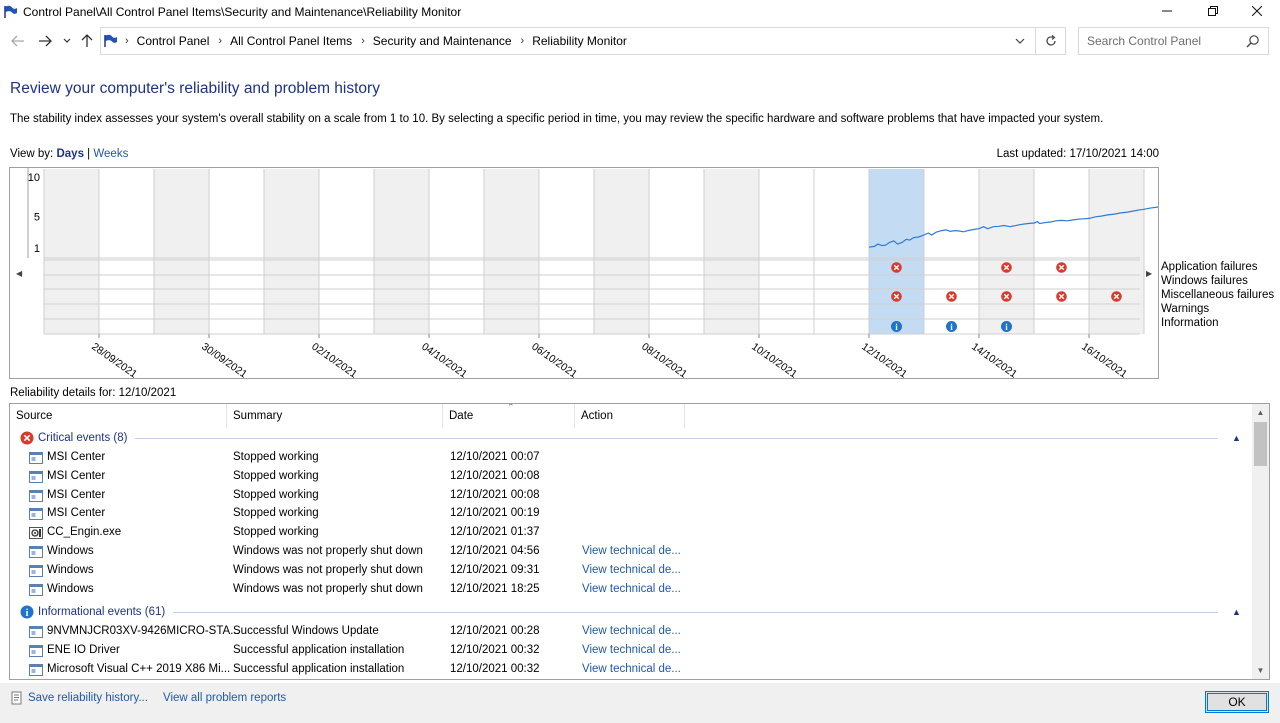 Image resolution: width=1280 pixels, height=723 pixels. I want to click on row-date: 12/10/2021 00:08, so click(495, 494).